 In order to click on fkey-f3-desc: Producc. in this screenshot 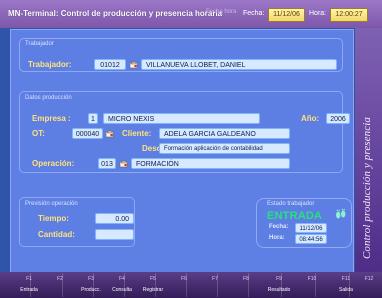, I will do `click(91, 290)`.